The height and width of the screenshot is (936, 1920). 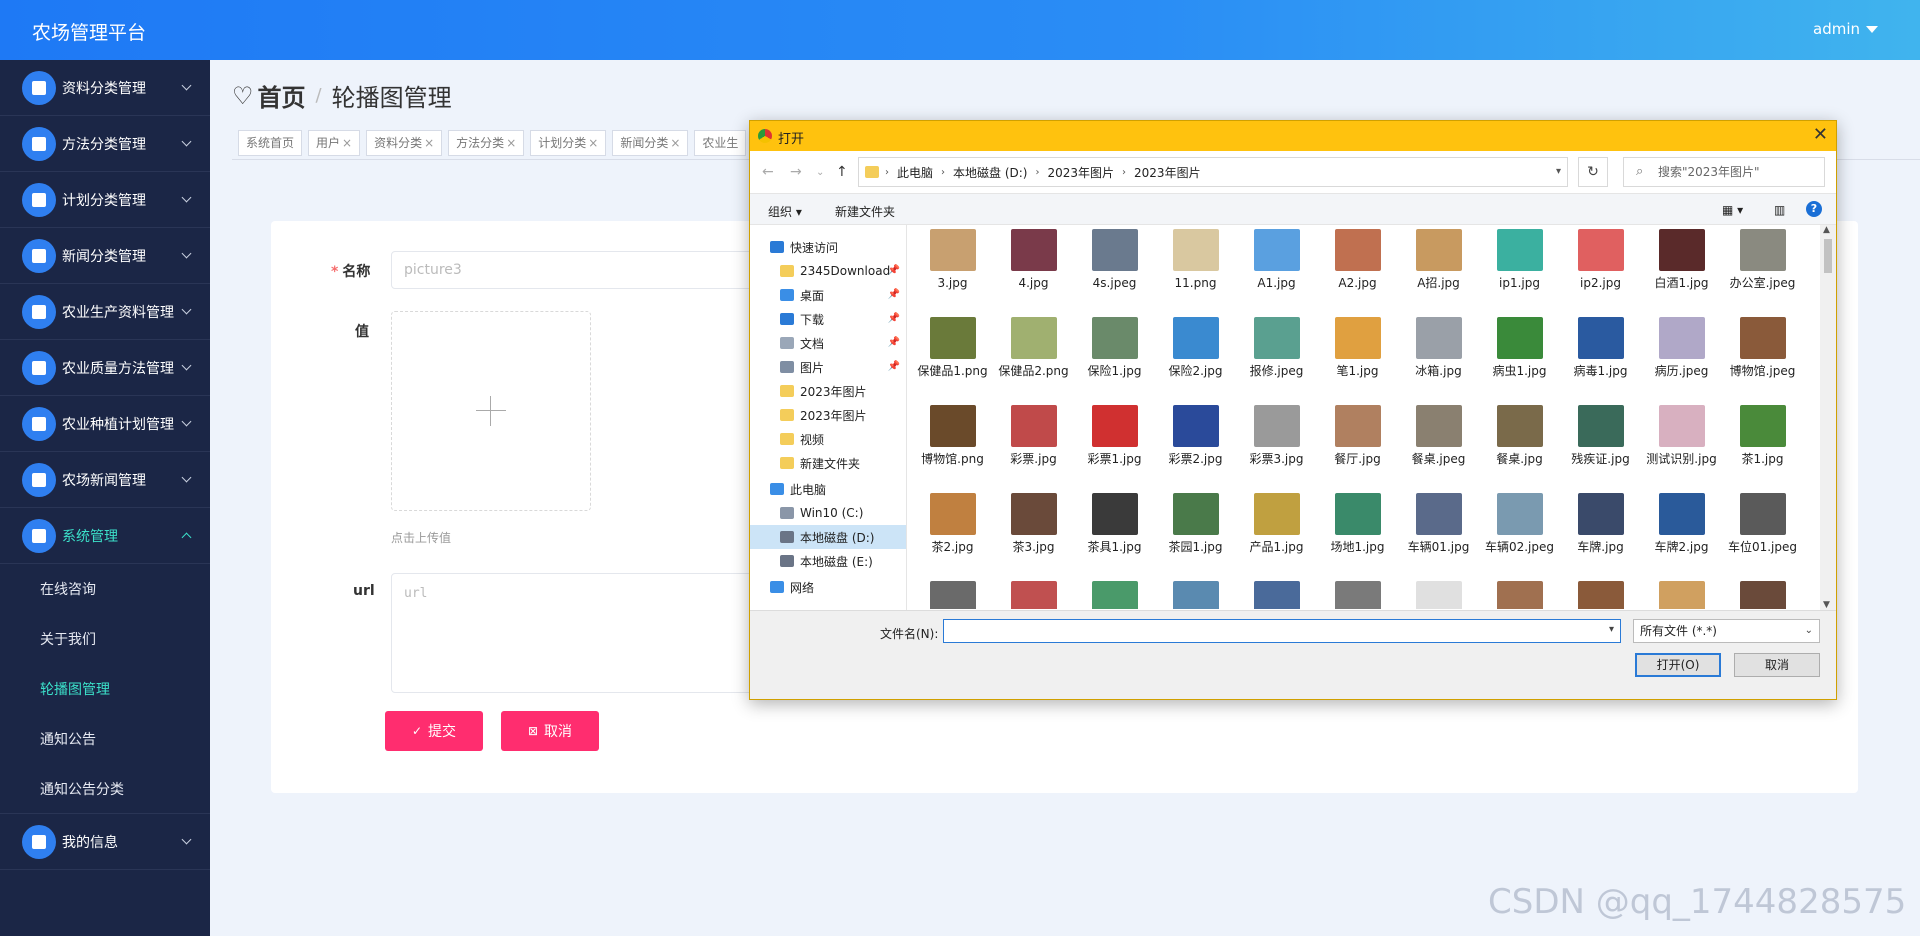 I want to click on tree-node: 文档 📌, so click(x=828, y=343).